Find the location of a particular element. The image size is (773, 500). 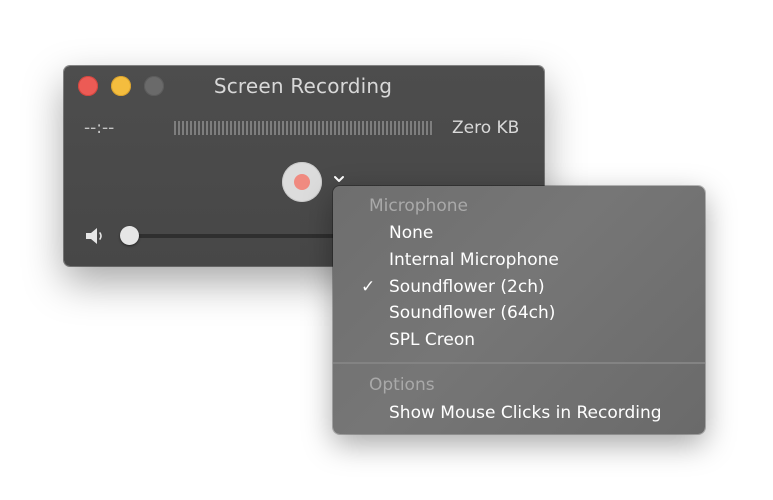

menu-item-internal-microphone: Internal Microphone is located at coordinates (519, 261).